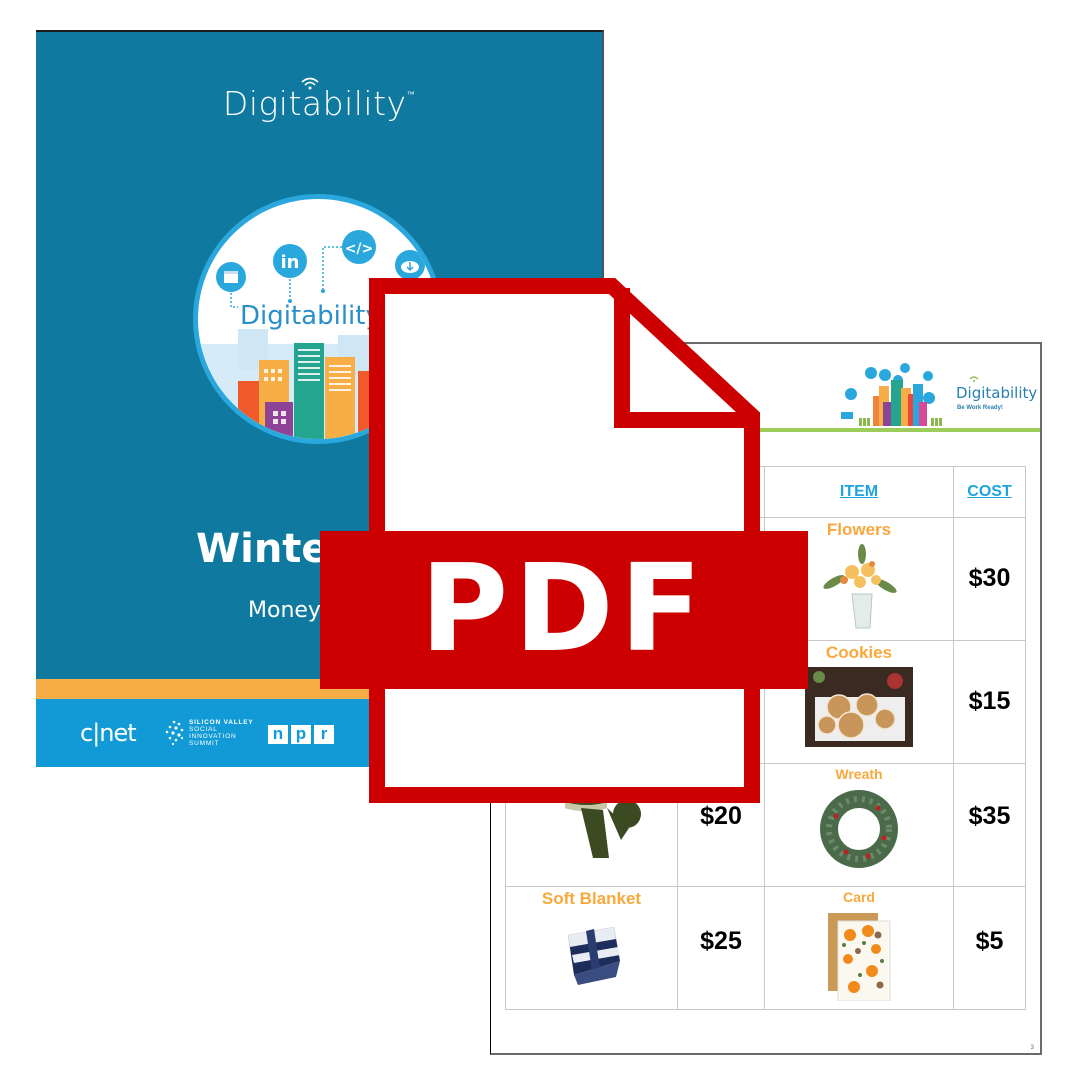 The height and width of the screenshot is (1080, 1080). I want to click on svsis-line: INNOVATION, so click(213, 736).